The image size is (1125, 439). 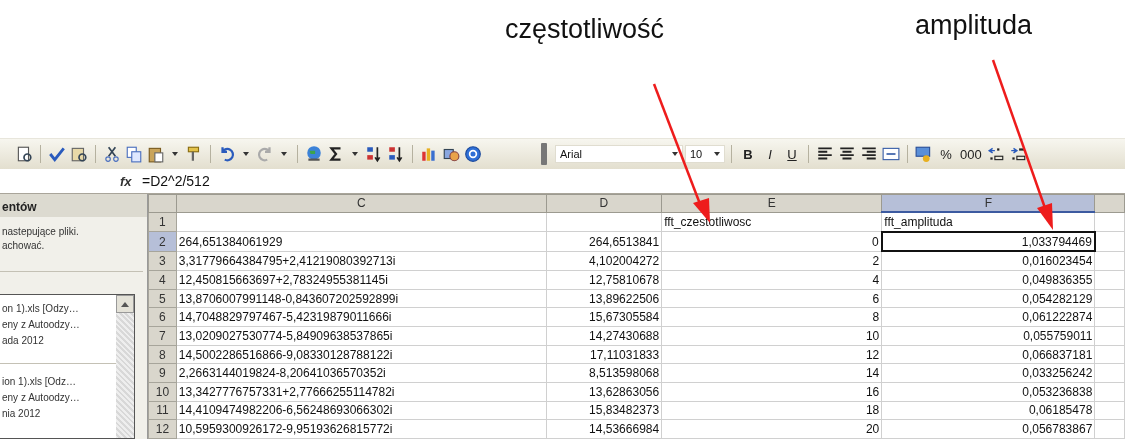 I want to click on increase-decimal-icon, so click(x=995, y=154).